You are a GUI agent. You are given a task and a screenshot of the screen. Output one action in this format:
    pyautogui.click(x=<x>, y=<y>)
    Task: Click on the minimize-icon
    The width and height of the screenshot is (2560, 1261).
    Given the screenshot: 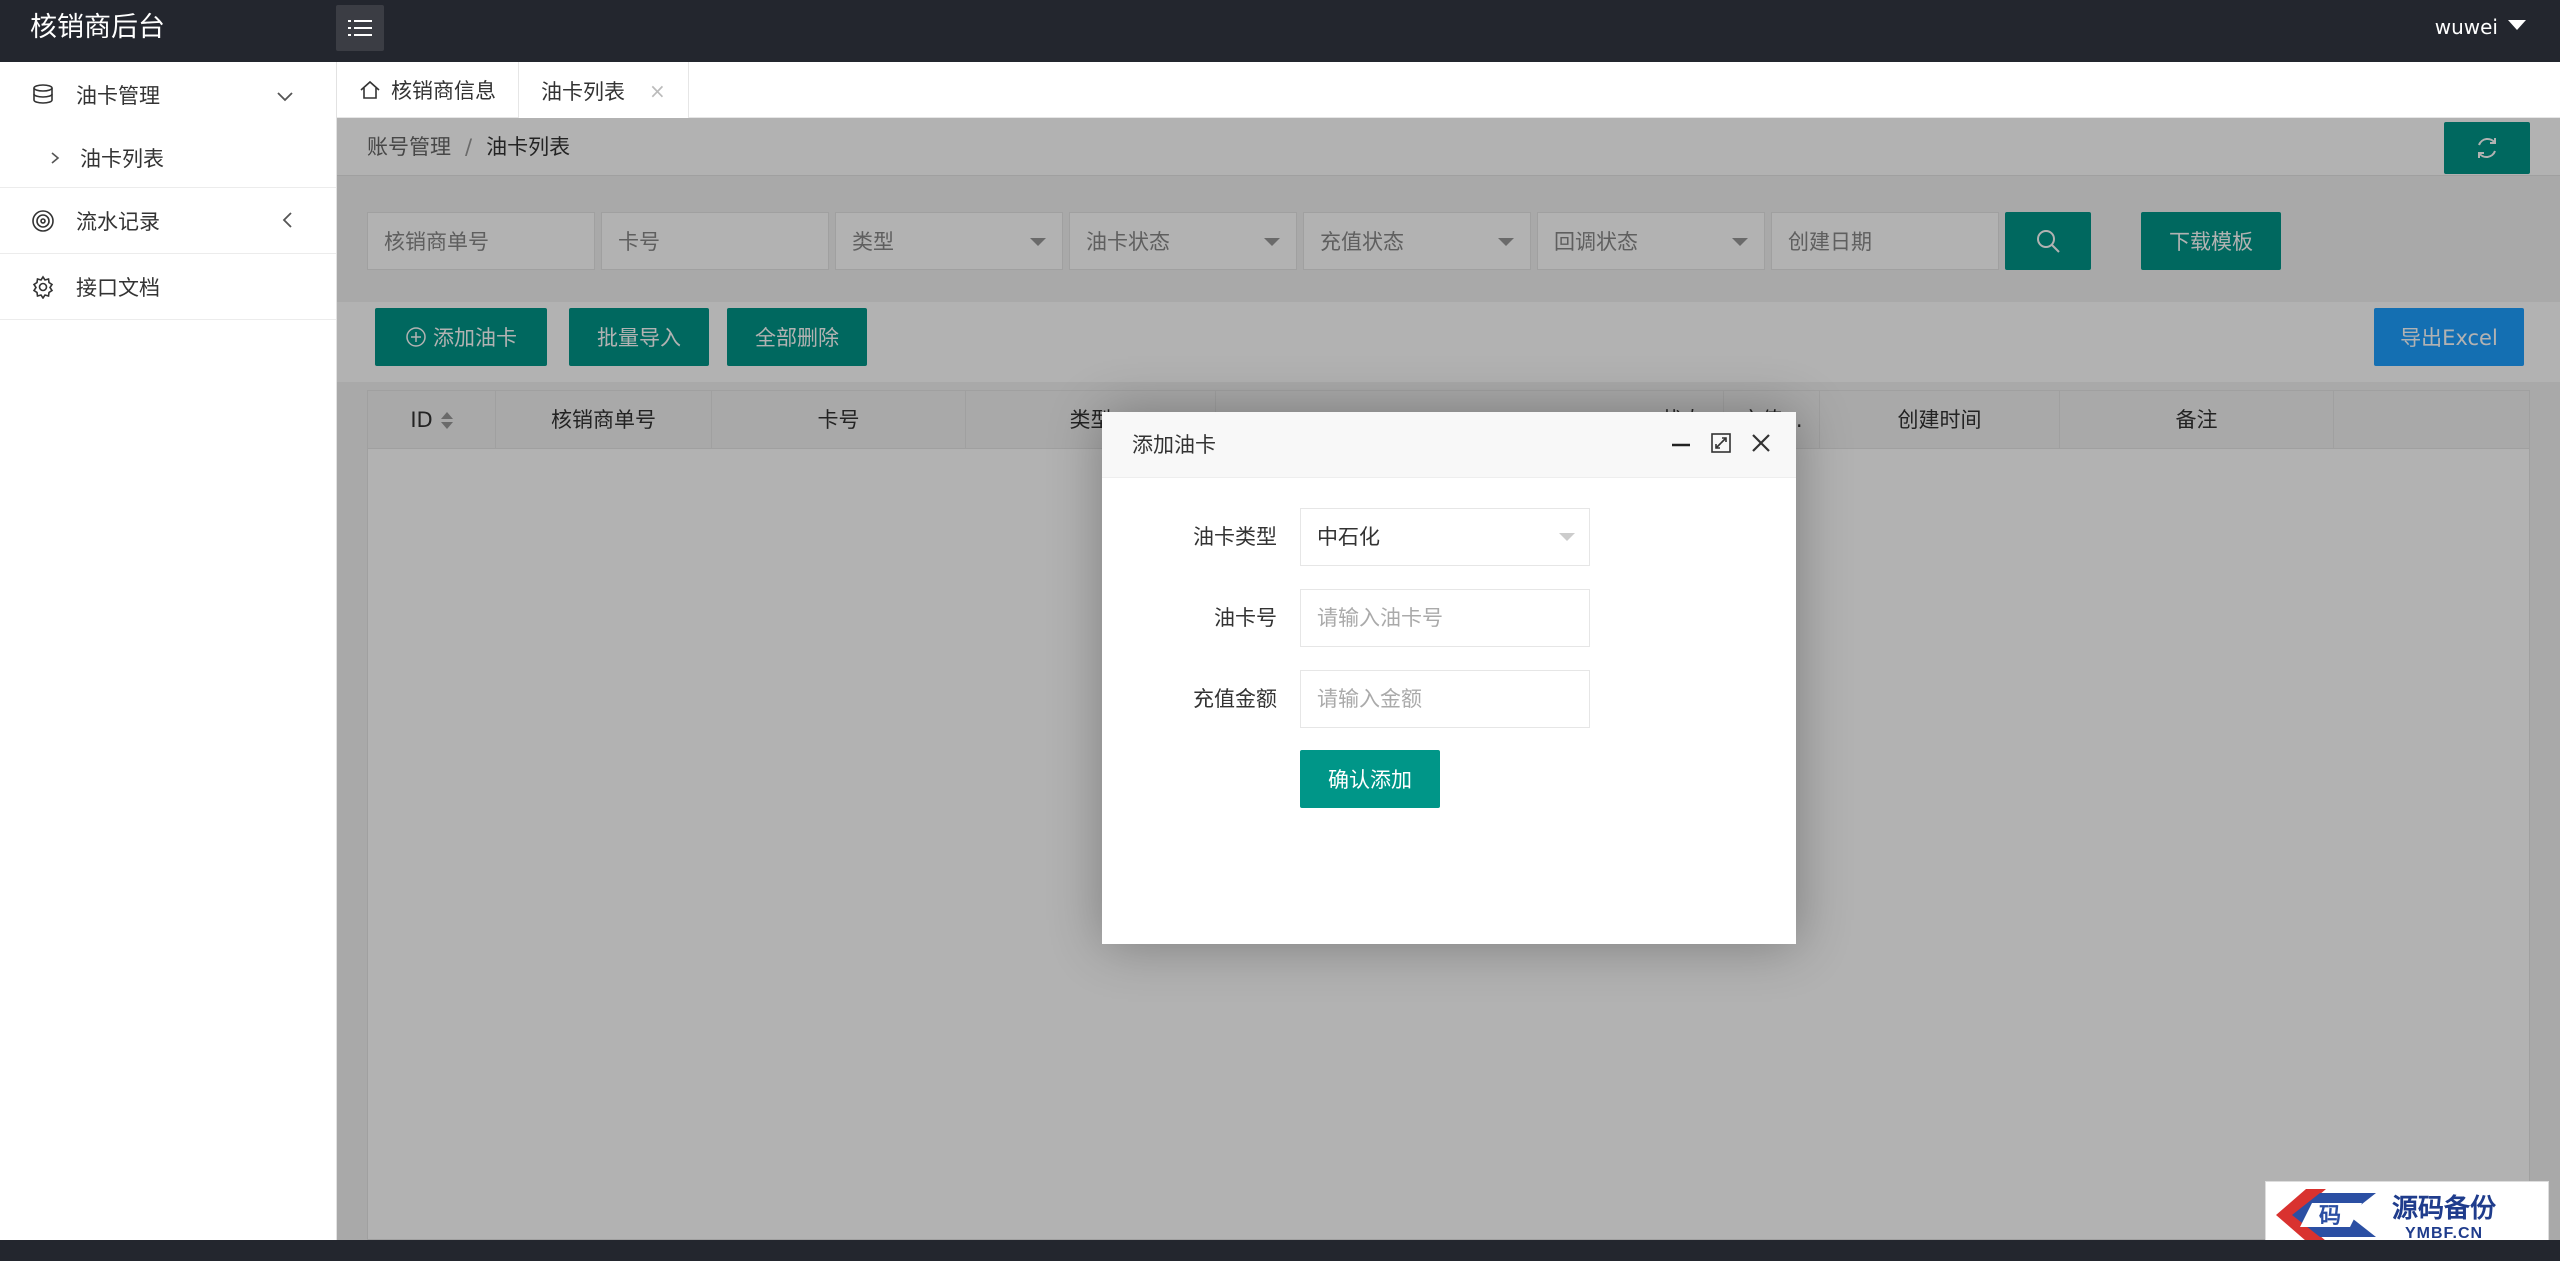 What is the action you would take?
    pyautogui.click(x=1681, y=443)
    